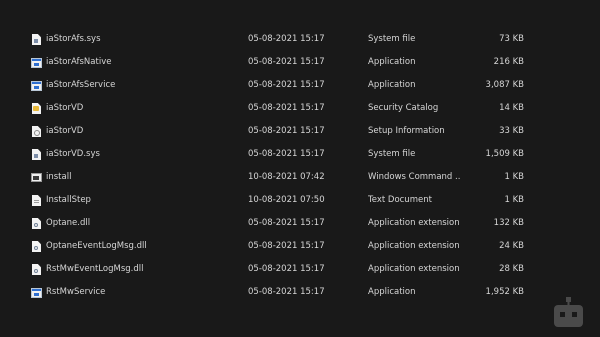 The height and width of the screenshot is (337, 600). What do you see at coordinates (36, 131) in the screenshot?
I see `setup-information-icon` at bounding box center [36, 131].